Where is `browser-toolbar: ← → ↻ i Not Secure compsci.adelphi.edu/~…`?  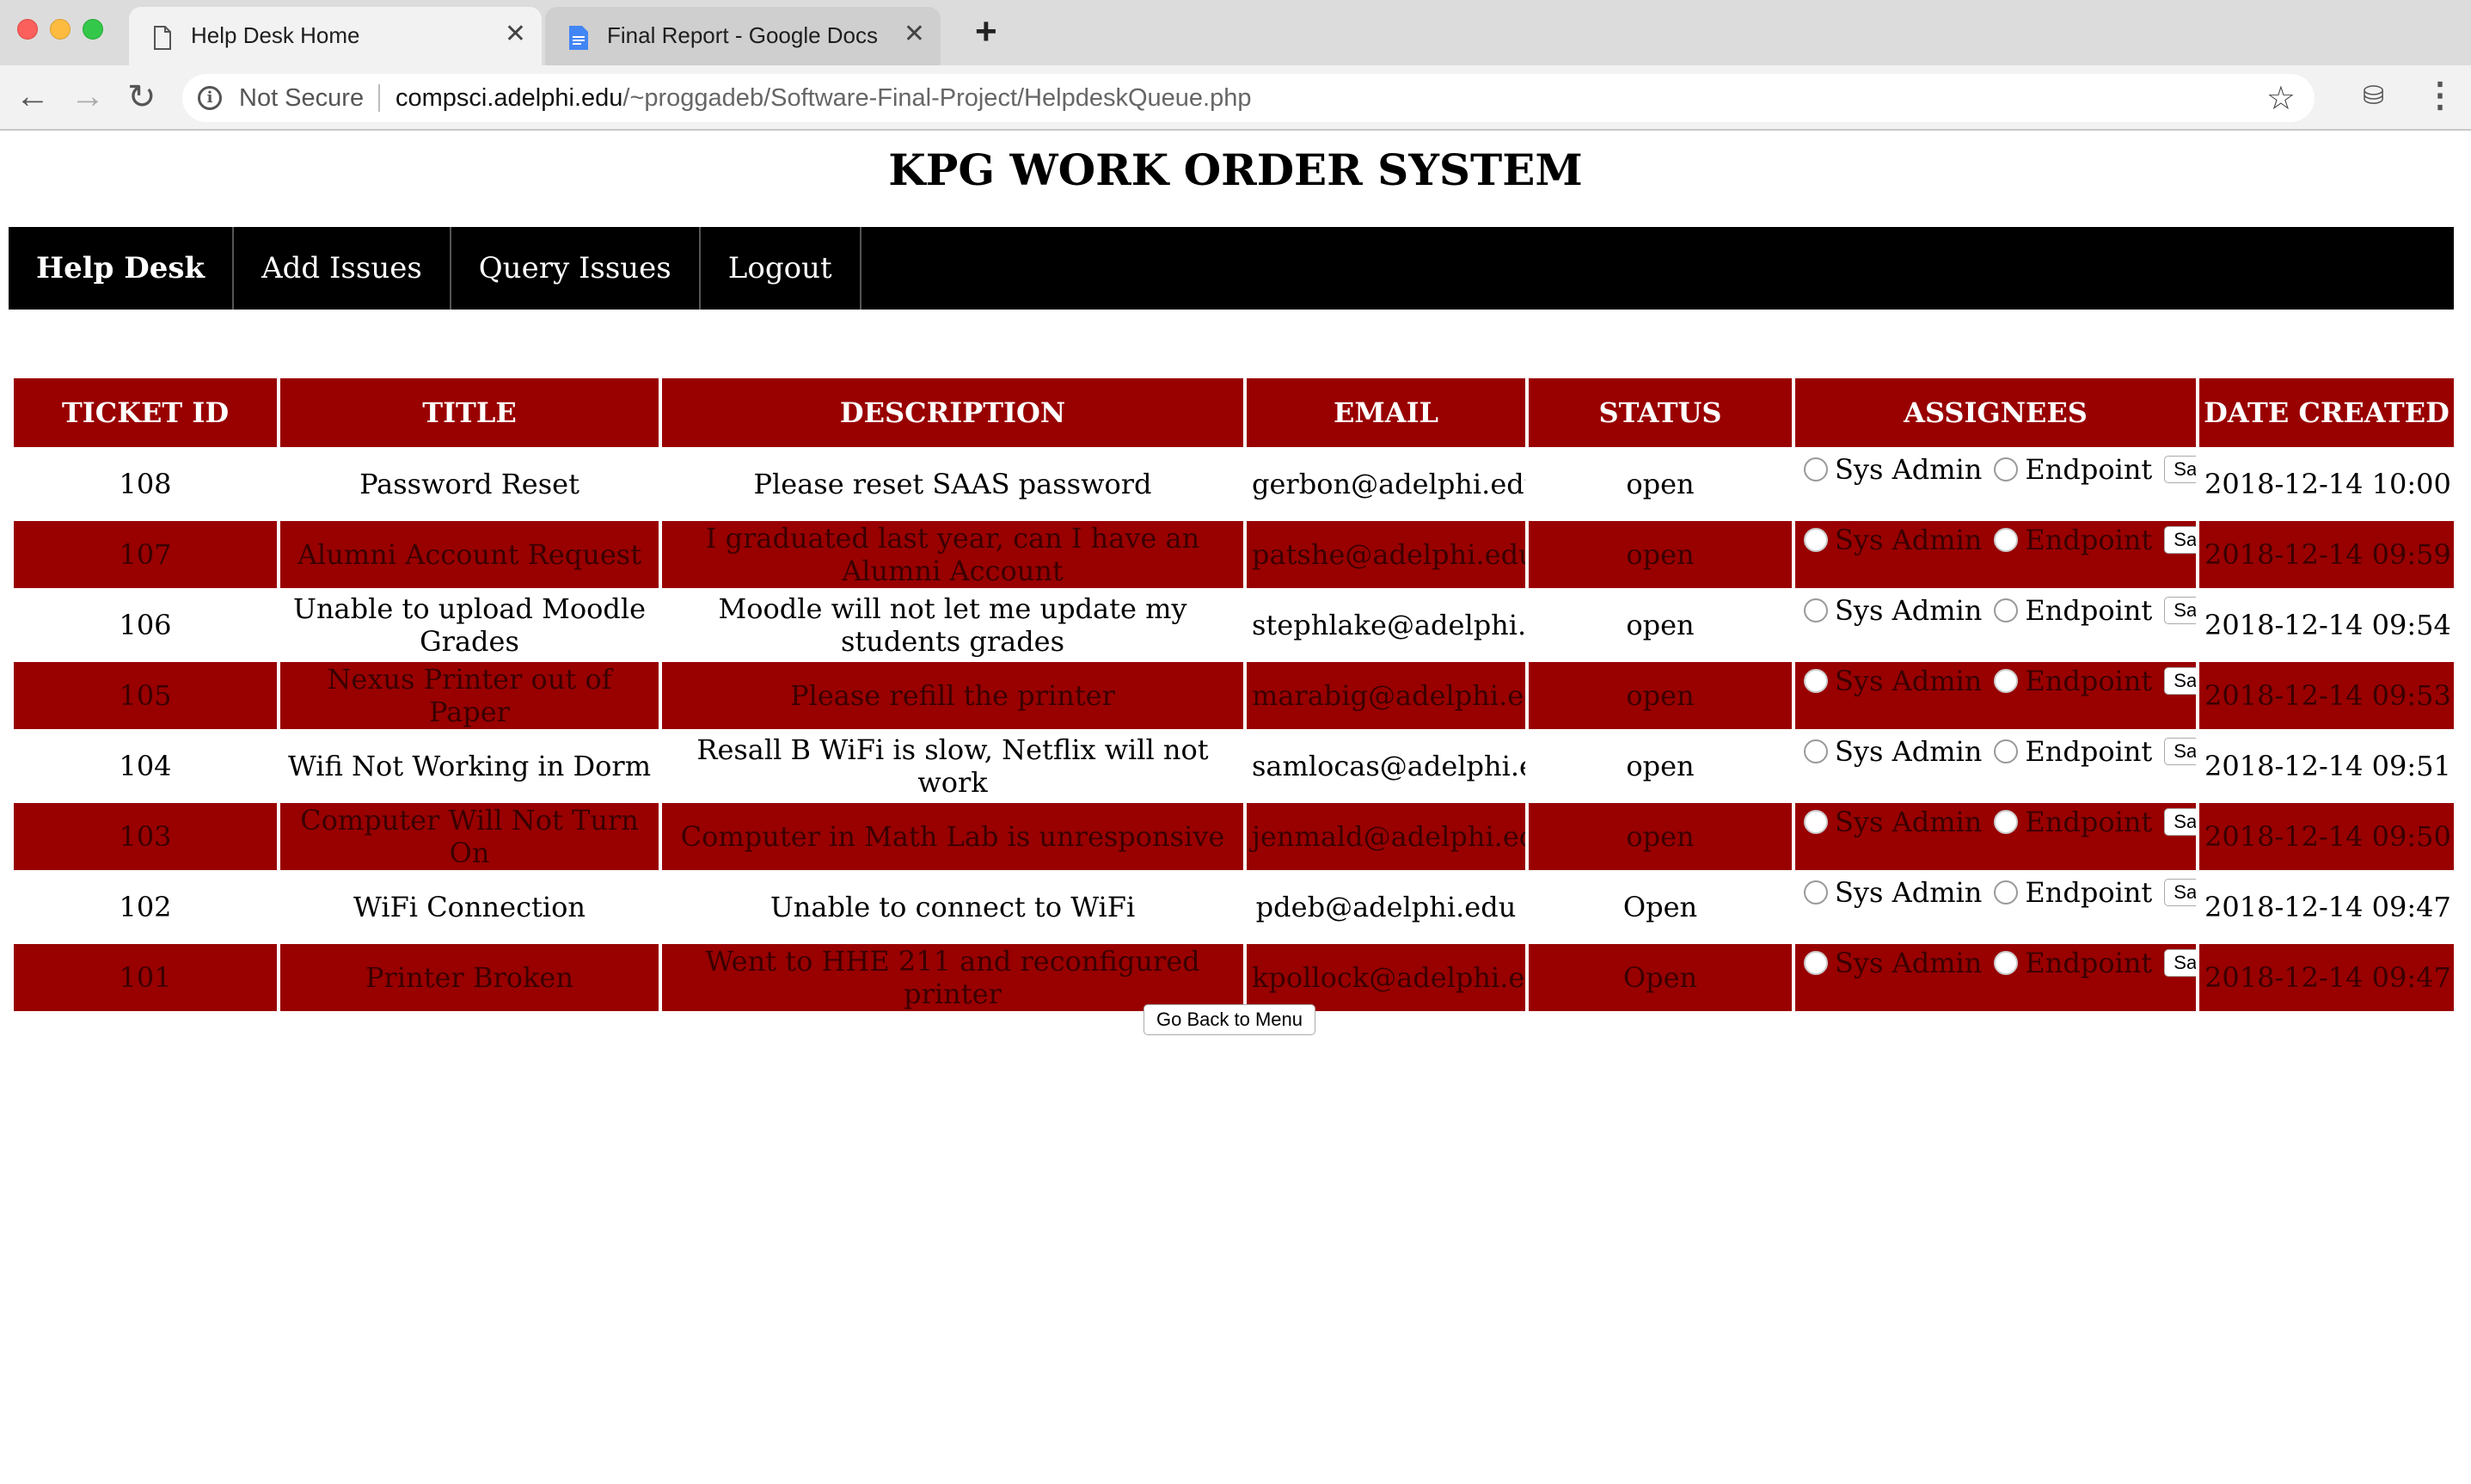 browser-toolbar: ← → ↻ i Not Secure compsci.adelphi.edu/~… is located at coordinates (1235, 98).